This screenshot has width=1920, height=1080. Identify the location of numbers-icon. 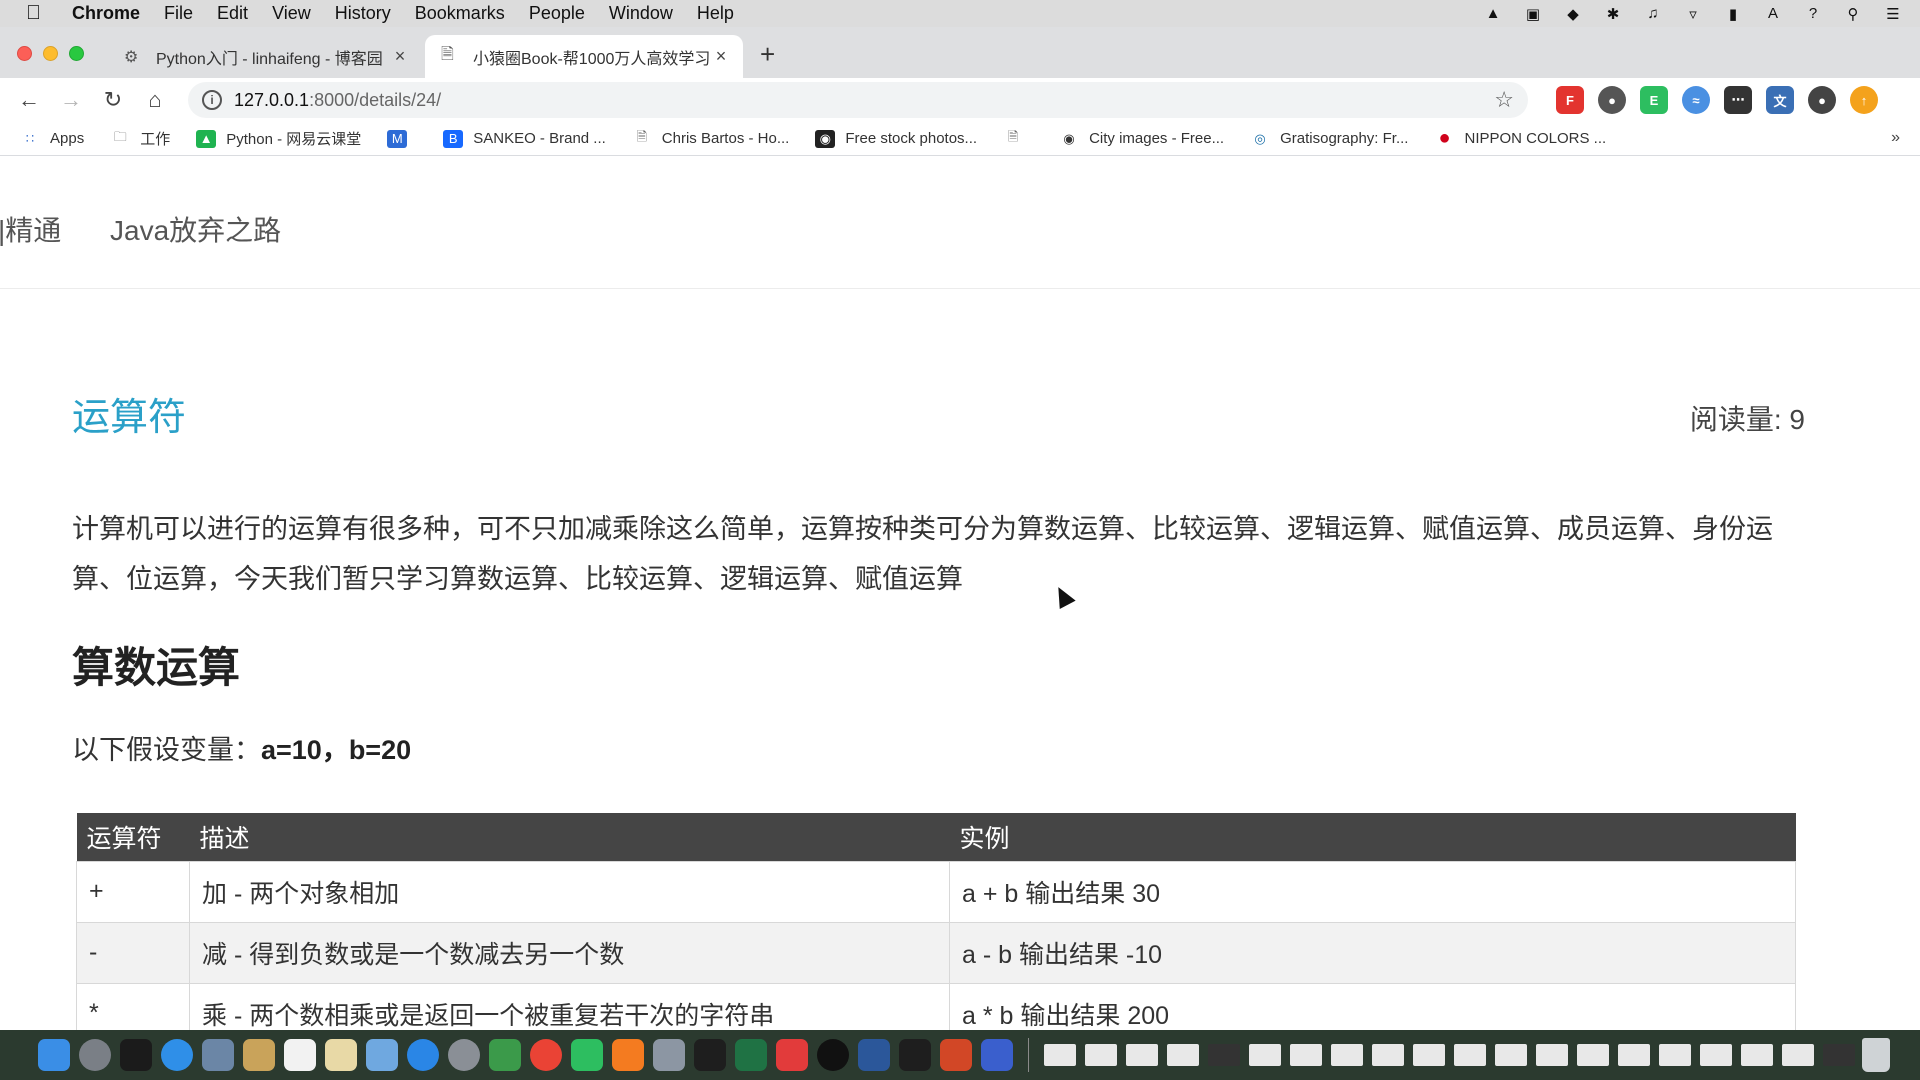
(505, 1055).